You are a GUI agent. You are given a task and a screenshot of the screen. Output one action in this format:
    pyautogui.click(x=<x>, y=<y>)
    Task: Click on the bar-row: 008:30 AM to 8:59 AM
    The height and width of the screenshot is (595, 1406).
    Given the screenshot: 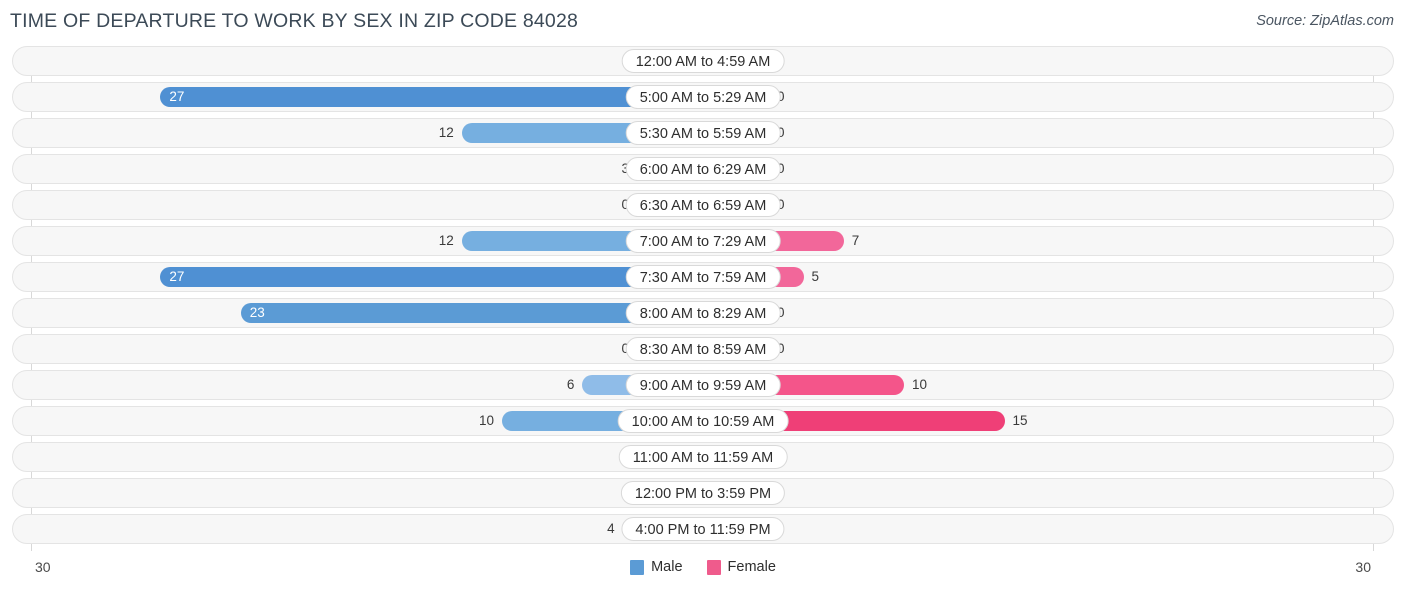 What is the action you would take?
    pyautogui.click(x=703, y=349)
    